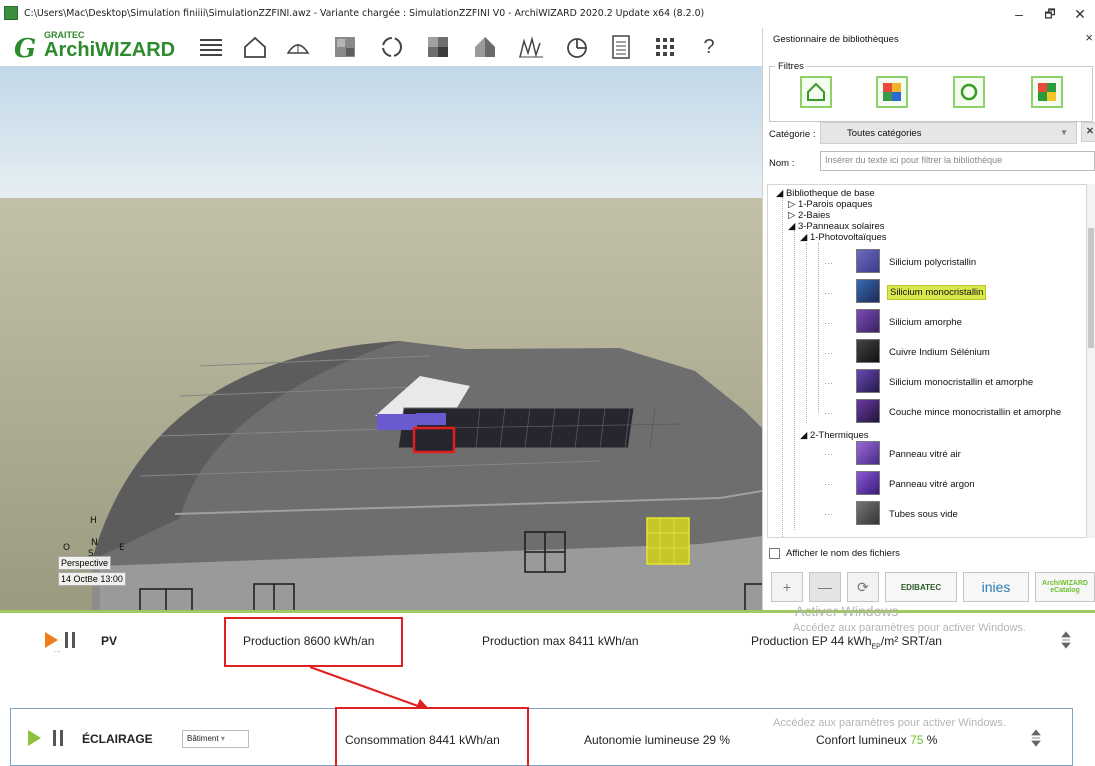 The width and height of the screenshot is (1095, 766). What do you see at coordinates (93, 521) in the screenshot?
I see `compass-up: H` at bounding box center [93, 521].